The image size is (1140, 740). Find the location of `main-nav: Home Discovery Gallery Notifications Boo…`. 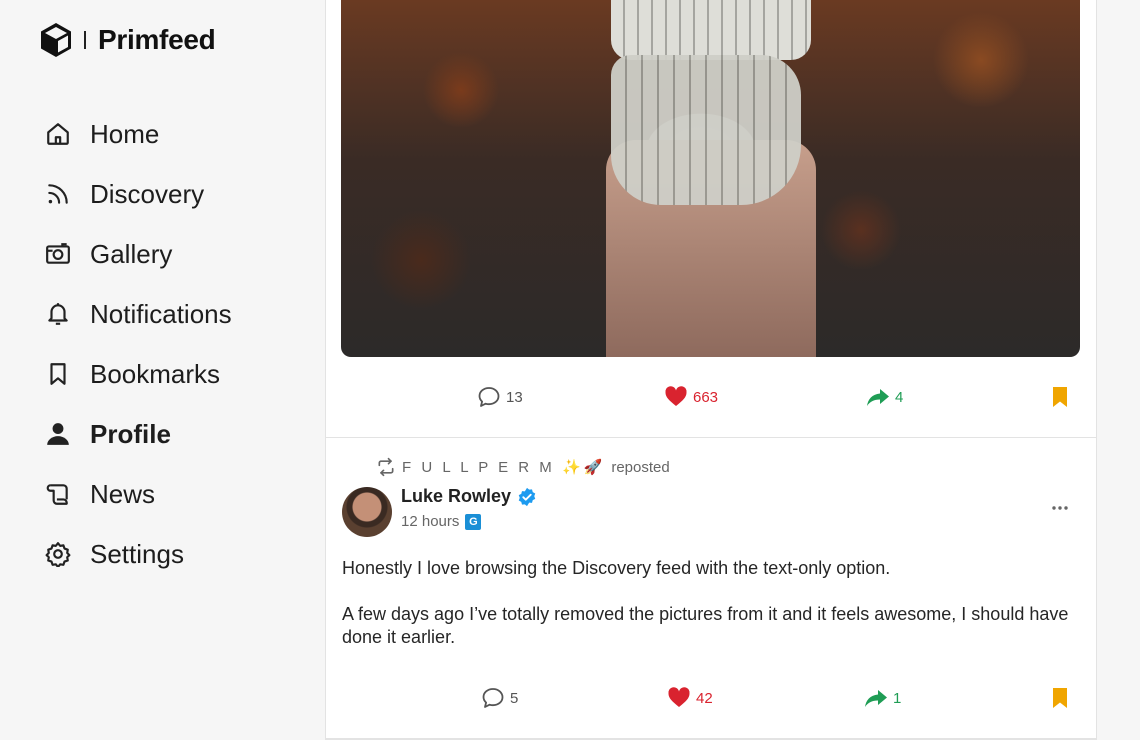

main-nav: Home Discovery Gallery Notifications Boo… is located at coordinates (138, 344).